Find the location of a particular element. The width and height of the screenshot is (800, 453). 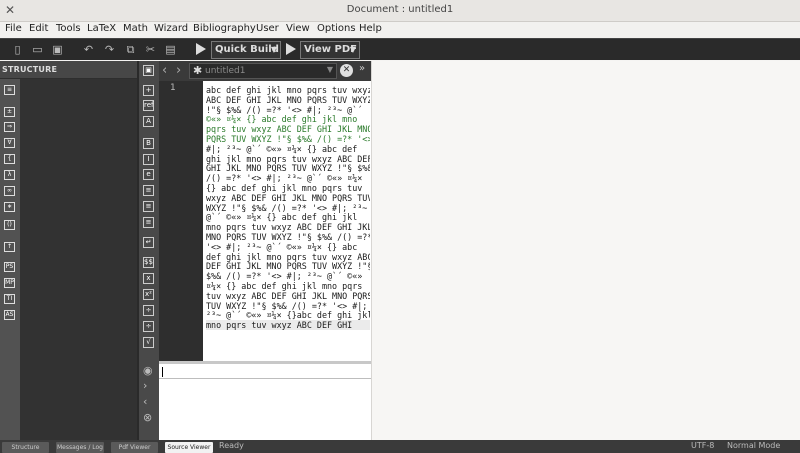

asymptote-icon: AS is located at coordinates (9, 315).